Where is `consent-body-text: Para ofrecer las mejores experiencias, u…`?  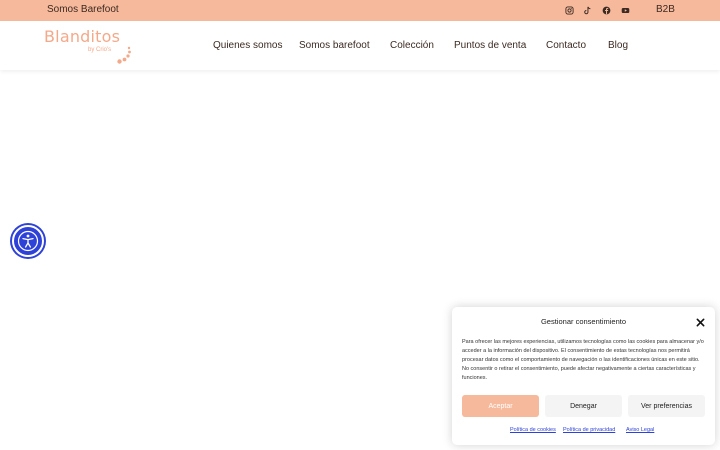 consent-body-text: Para ofrecer las mejores experiencias, u… is located at coordinates (583, 360).